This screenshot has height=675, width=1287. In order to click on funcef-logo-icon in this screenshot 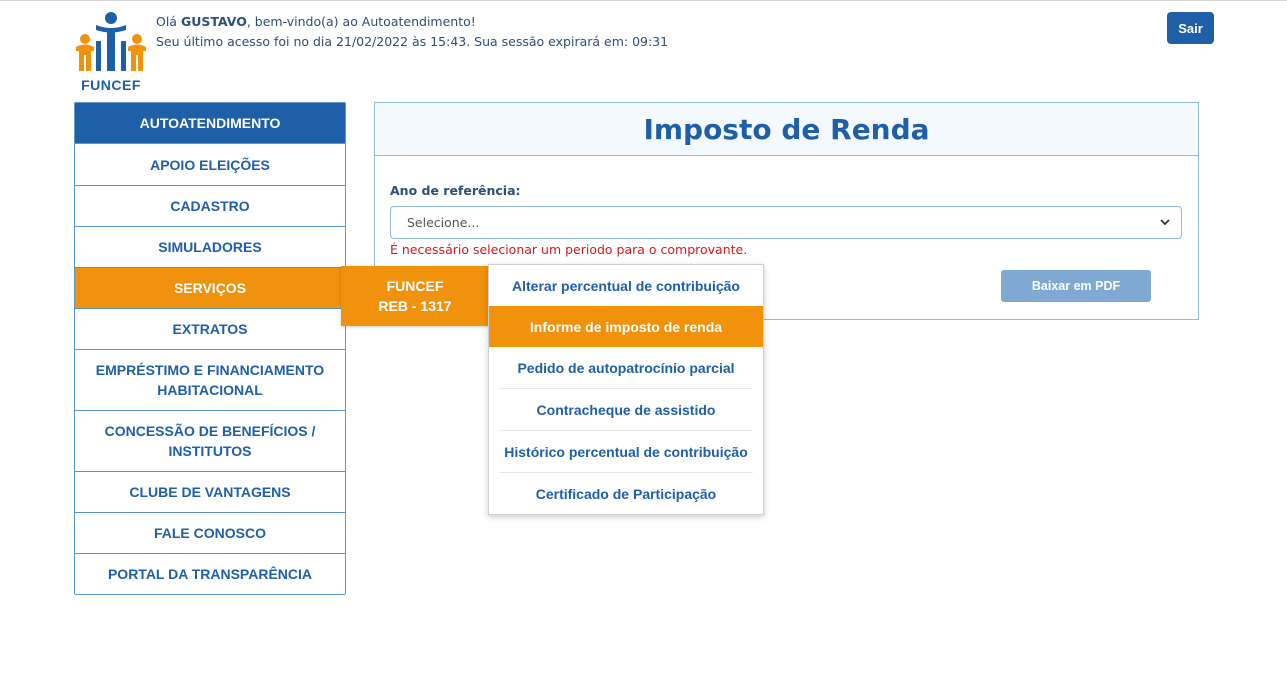, I will do `click(111, 41)`.